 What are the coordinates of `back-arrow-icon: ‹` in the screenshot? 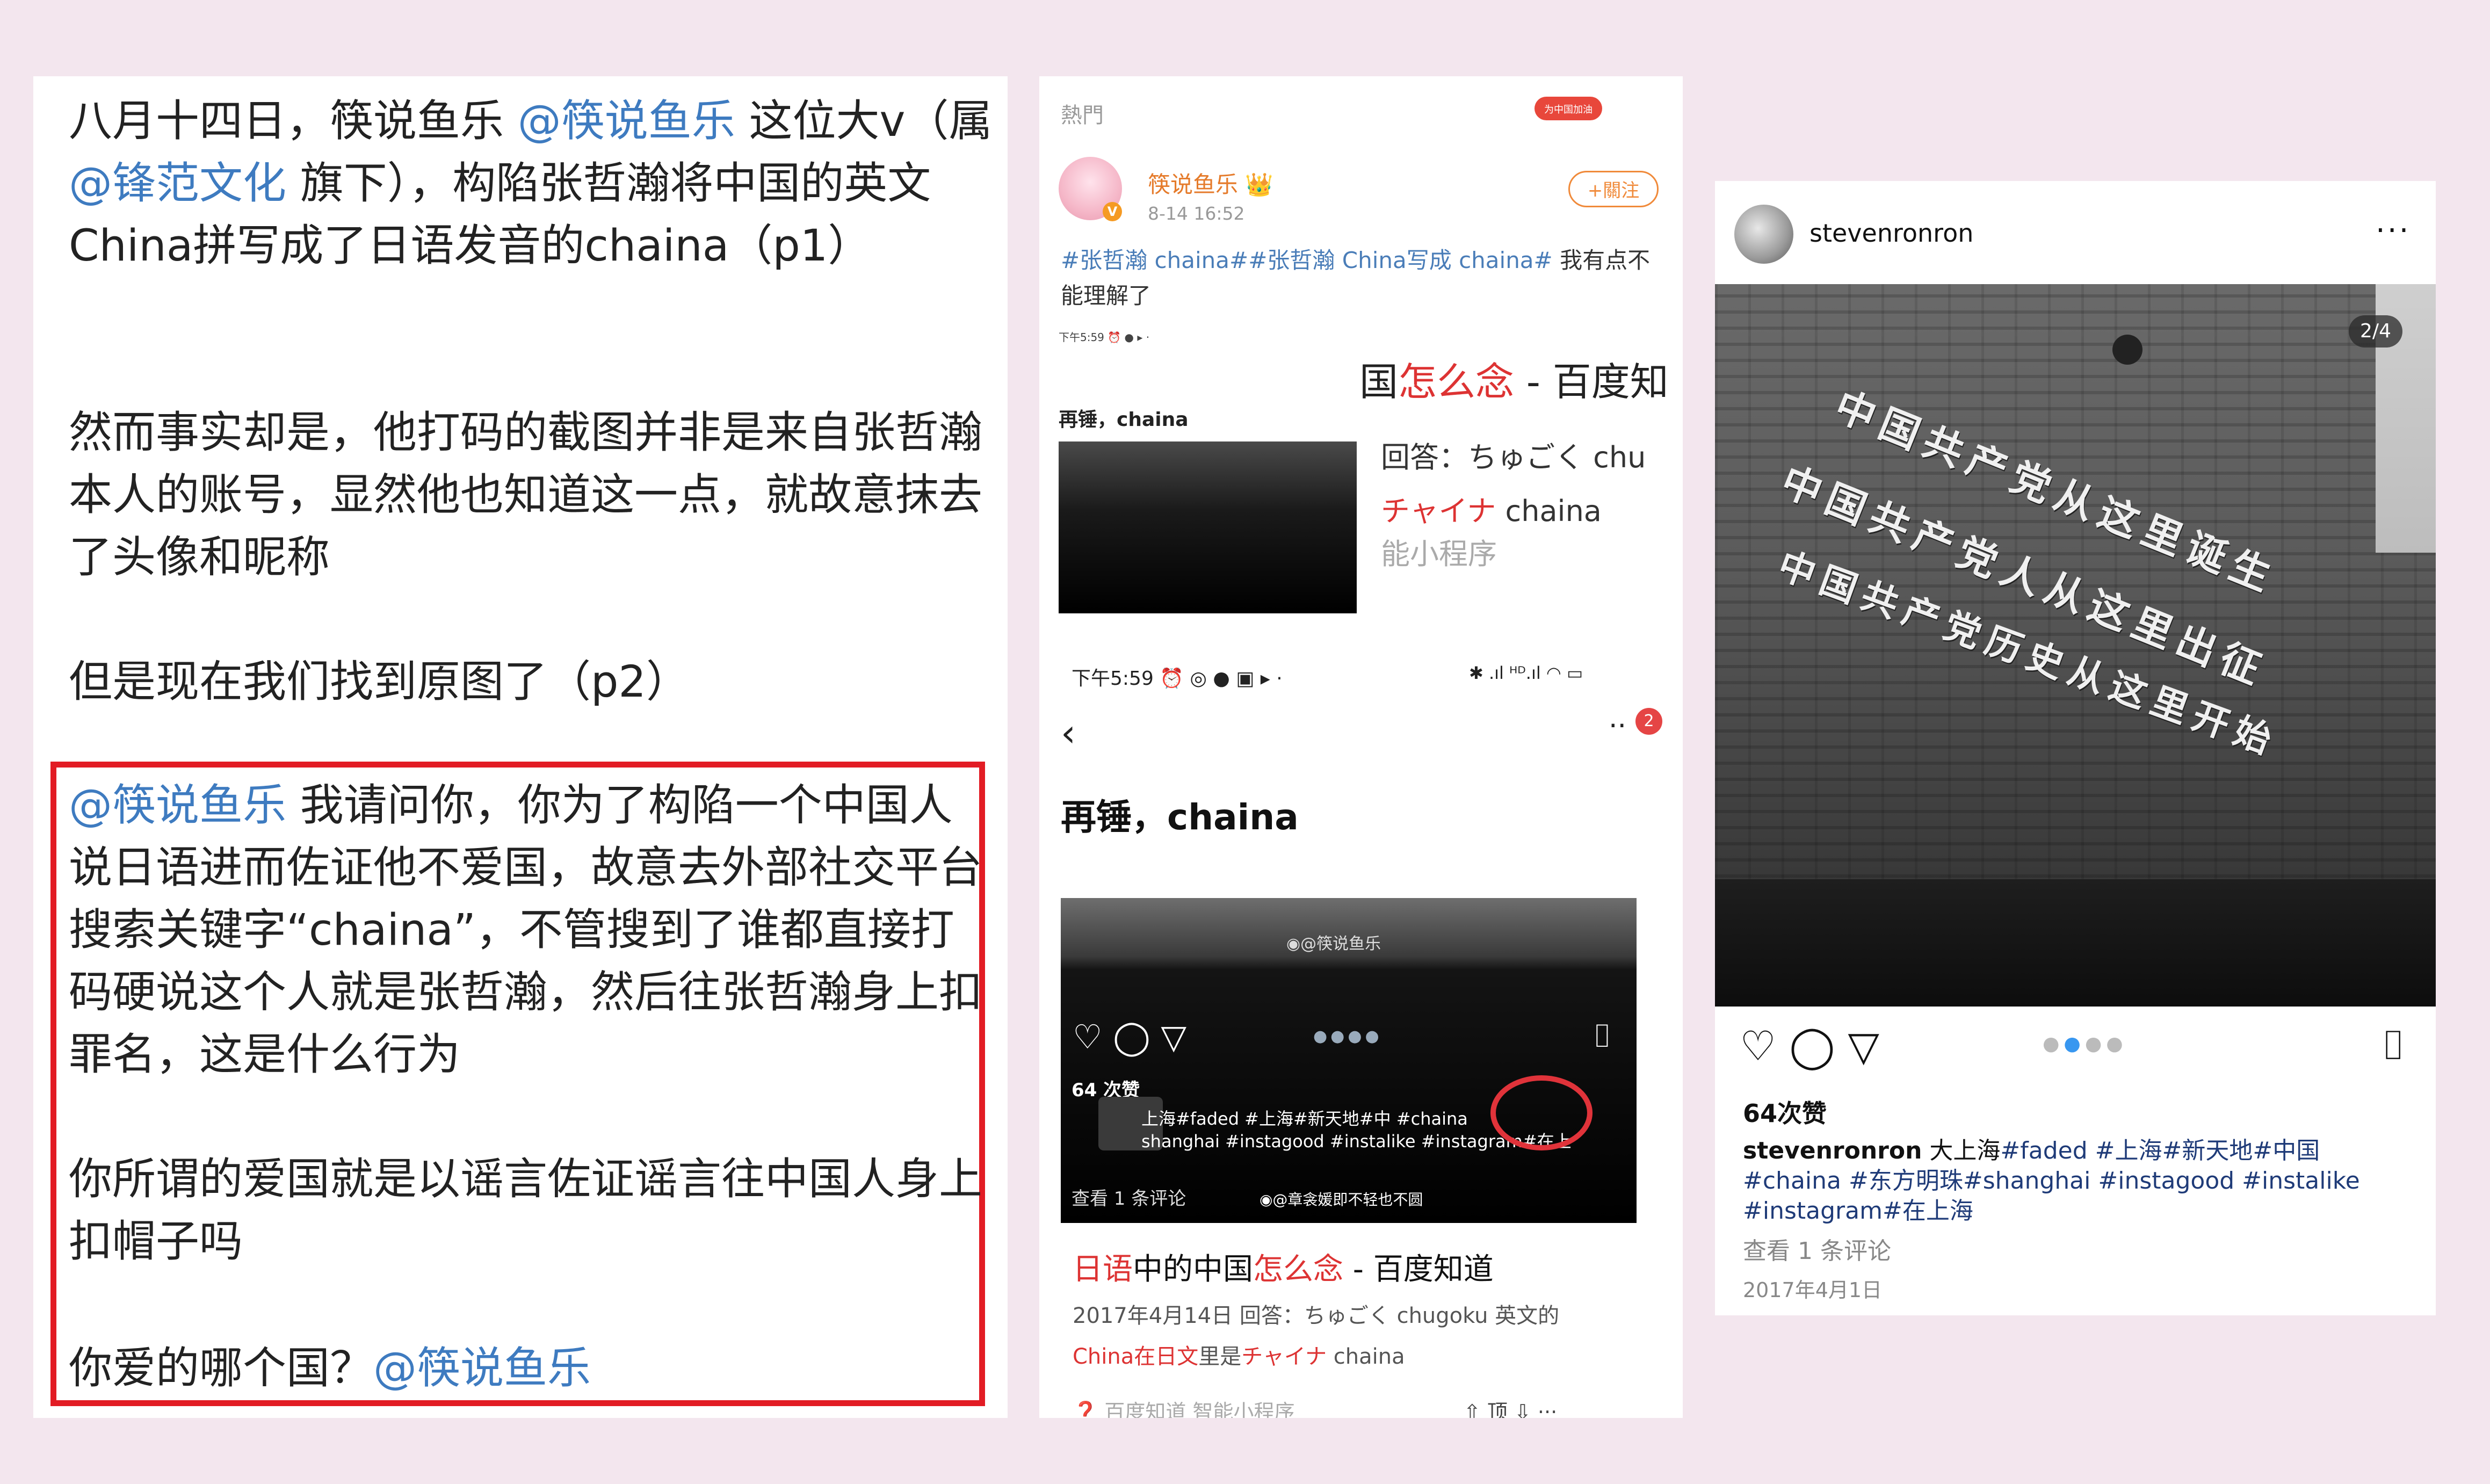 It's located at (1068, 733).